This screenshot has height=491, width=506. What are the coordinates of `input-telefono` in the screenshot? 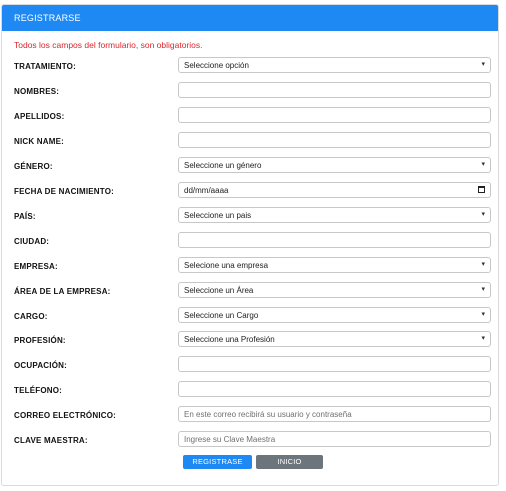 It's located at (334, 389).